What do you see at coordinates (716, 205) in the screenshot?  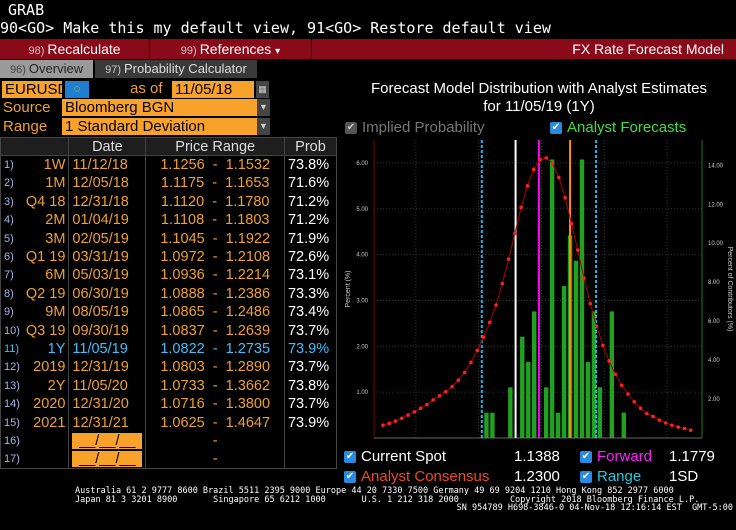 I see `y2-tick-label: 12.00` at bounding box center [716, 205].